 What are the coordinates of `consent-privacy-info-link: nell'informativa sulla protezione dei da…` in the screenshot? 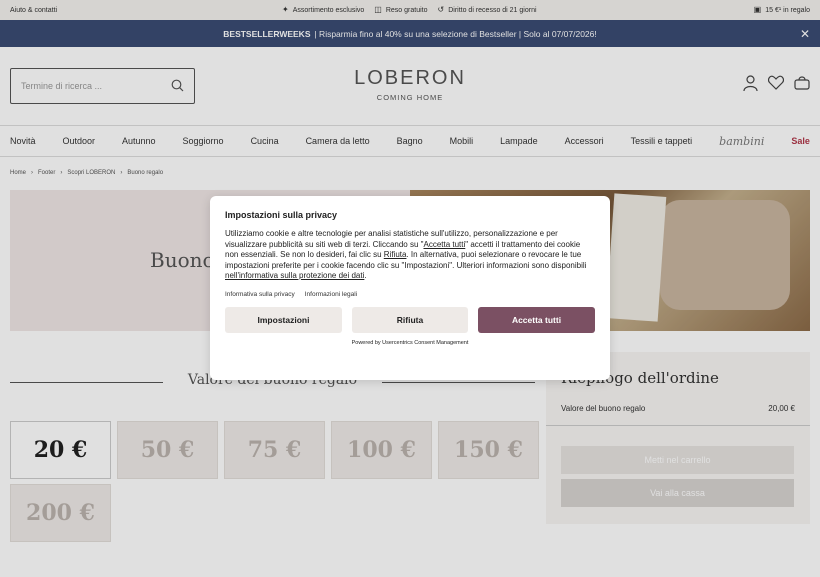 It's located at (294, 275).